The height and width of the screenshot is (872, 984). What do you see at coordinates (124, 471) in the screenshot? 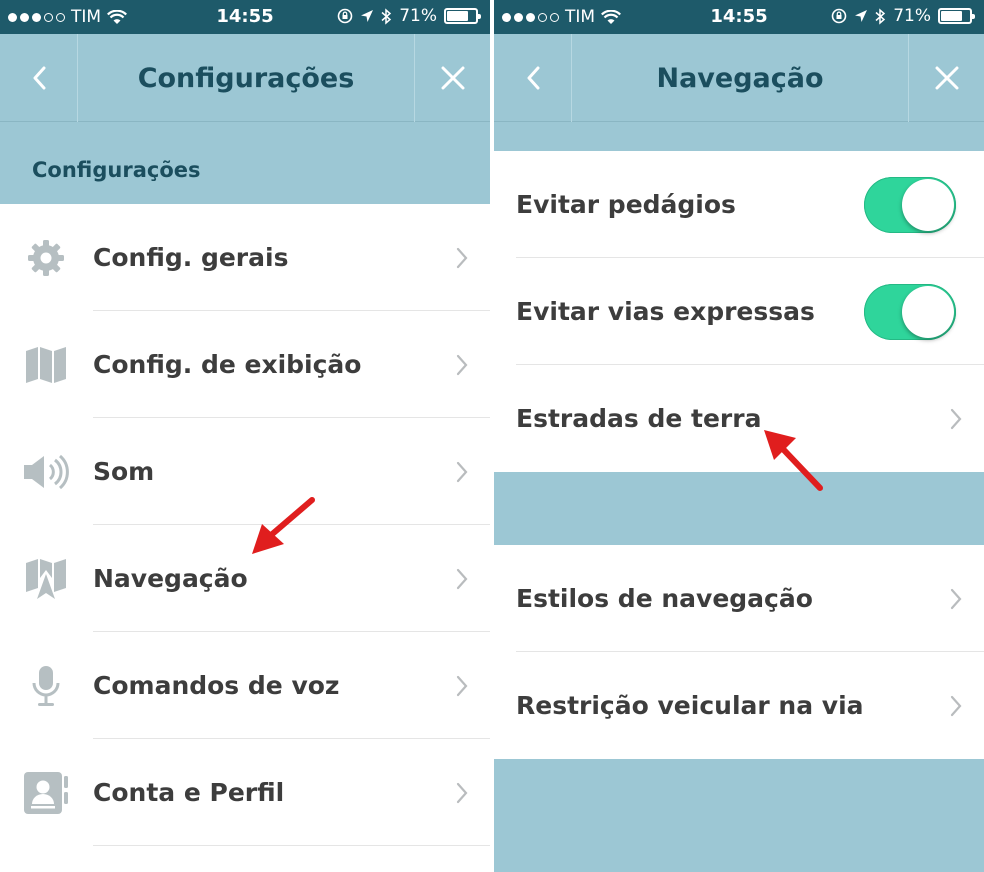
I see `settings-item-label: Som` at bounding box center [124, 471].